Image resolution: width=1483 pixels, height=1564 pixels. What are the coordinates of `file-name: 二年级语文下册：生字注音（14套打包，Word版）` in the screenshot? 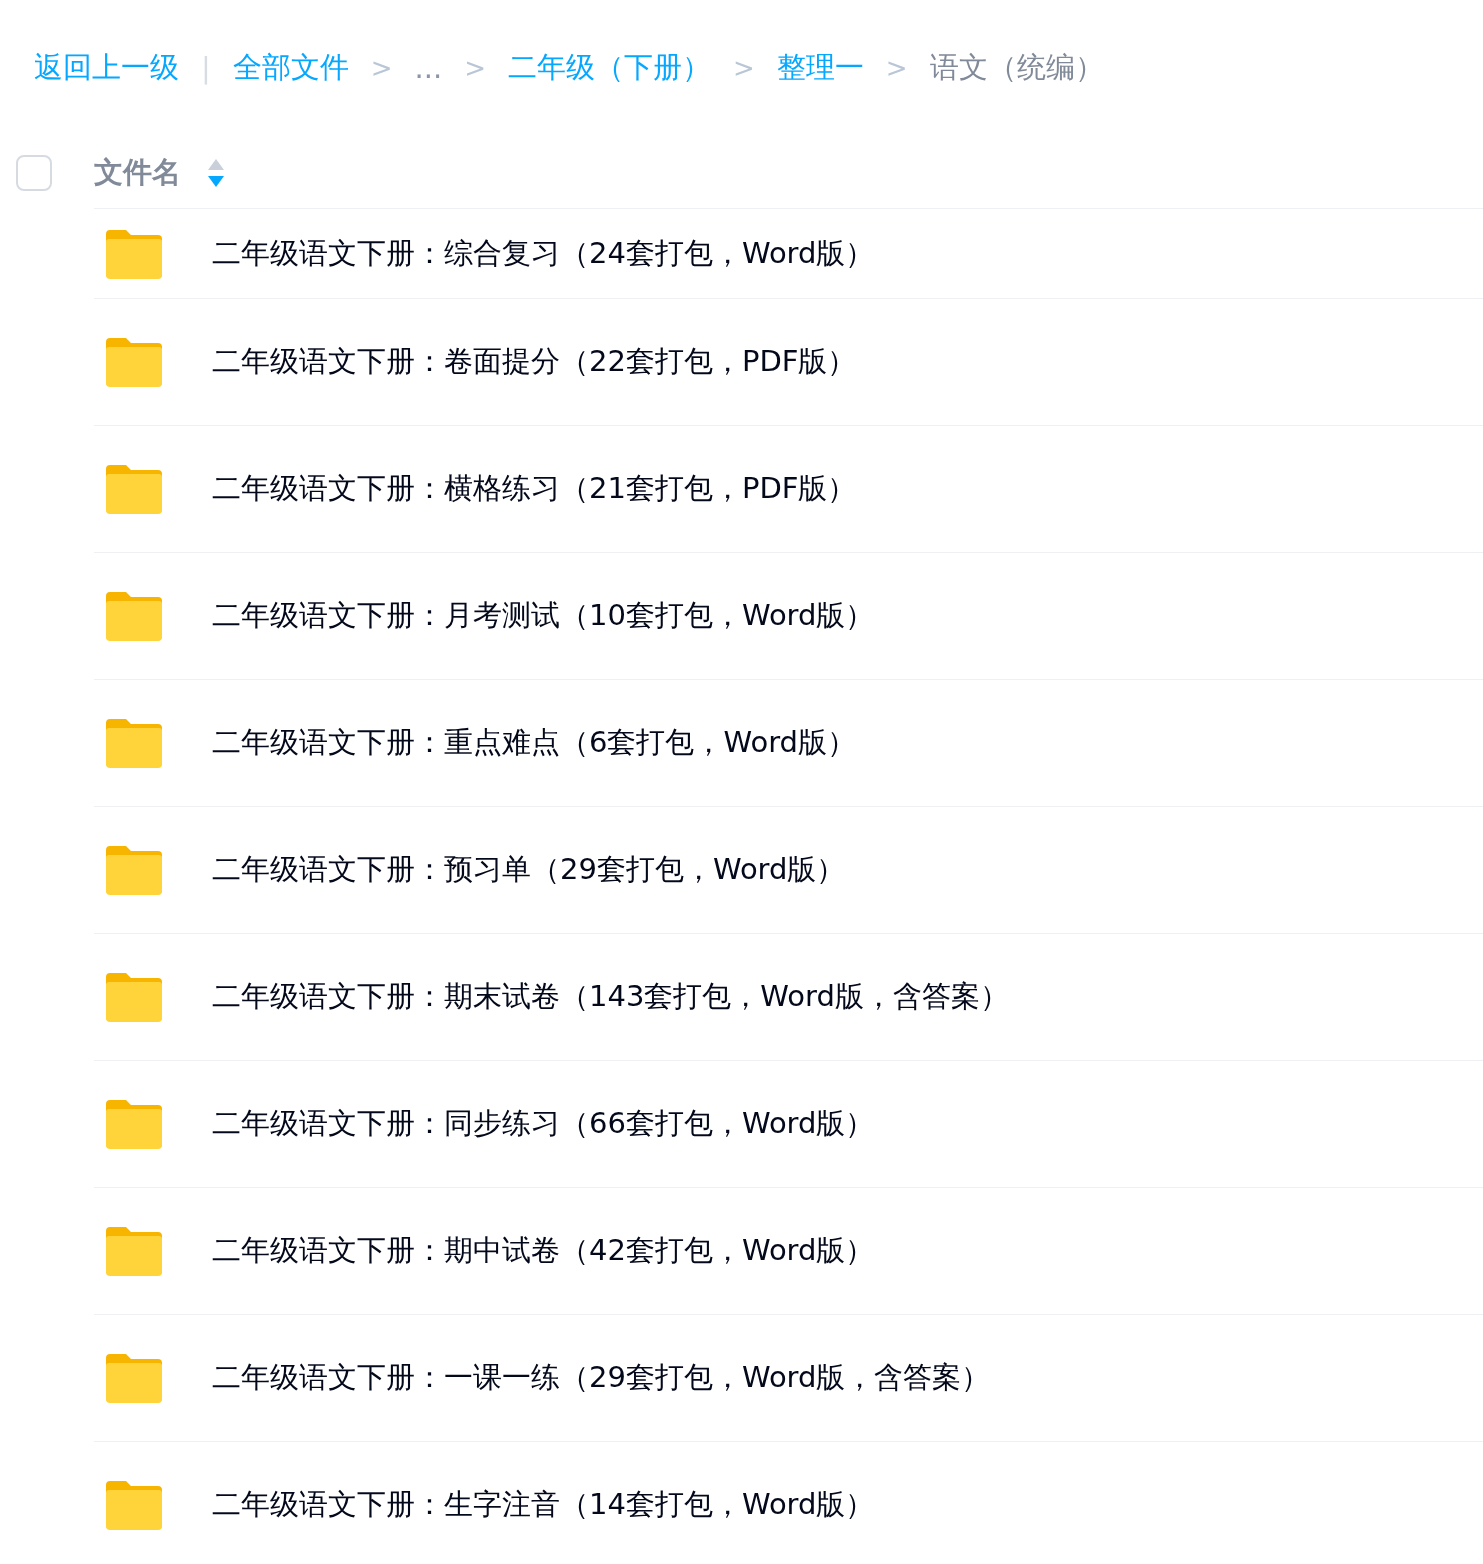 It's located at (543, 1505).